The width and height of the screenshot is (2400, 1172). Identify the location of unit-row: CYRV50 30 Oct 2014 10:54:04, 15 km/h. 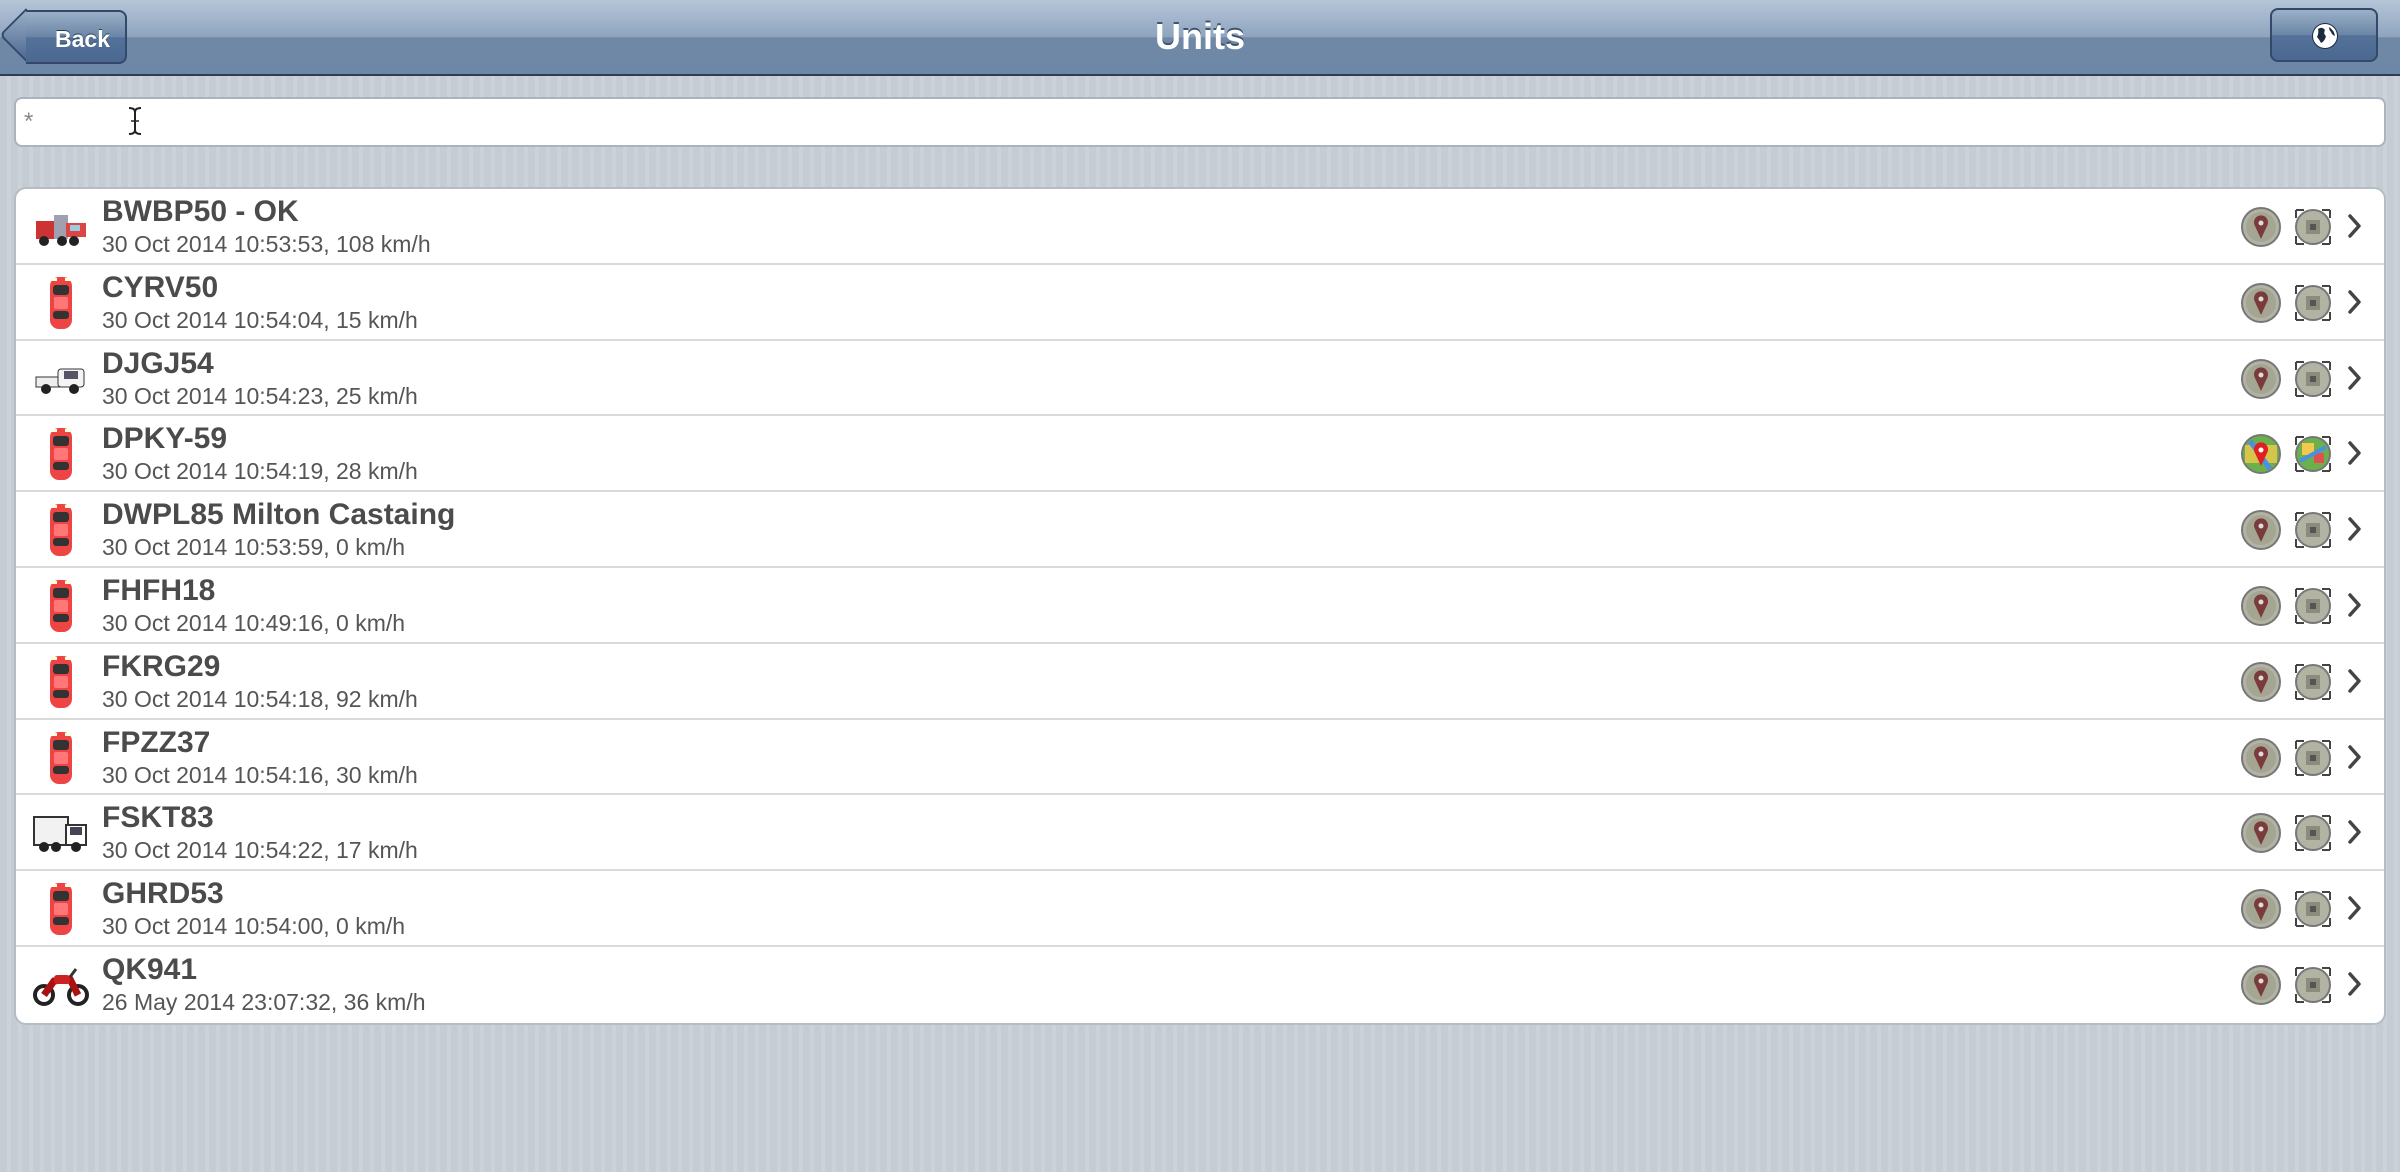
(1200, 303).